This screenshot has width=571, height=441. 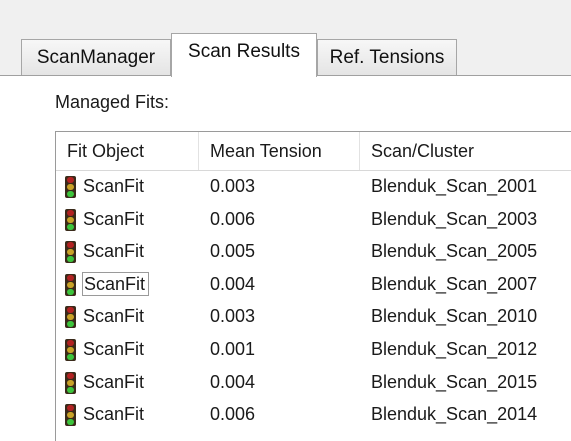 I want to click on column-header-scan-cluster: Scan/Cluster, so click(x=465, y=151).